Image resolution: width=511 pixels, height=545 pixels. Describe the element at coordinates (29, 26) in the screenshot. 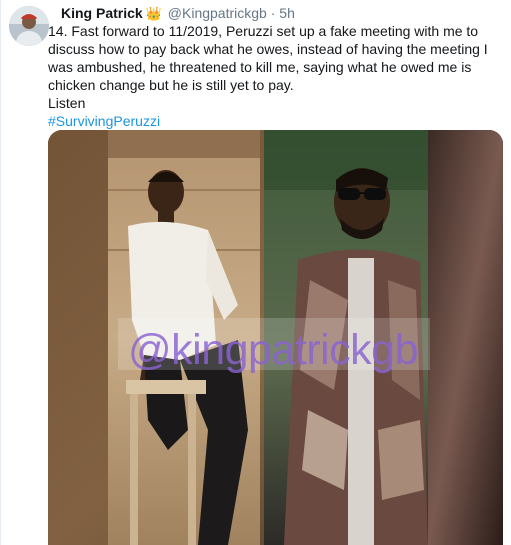

I see `avatar` at that location.